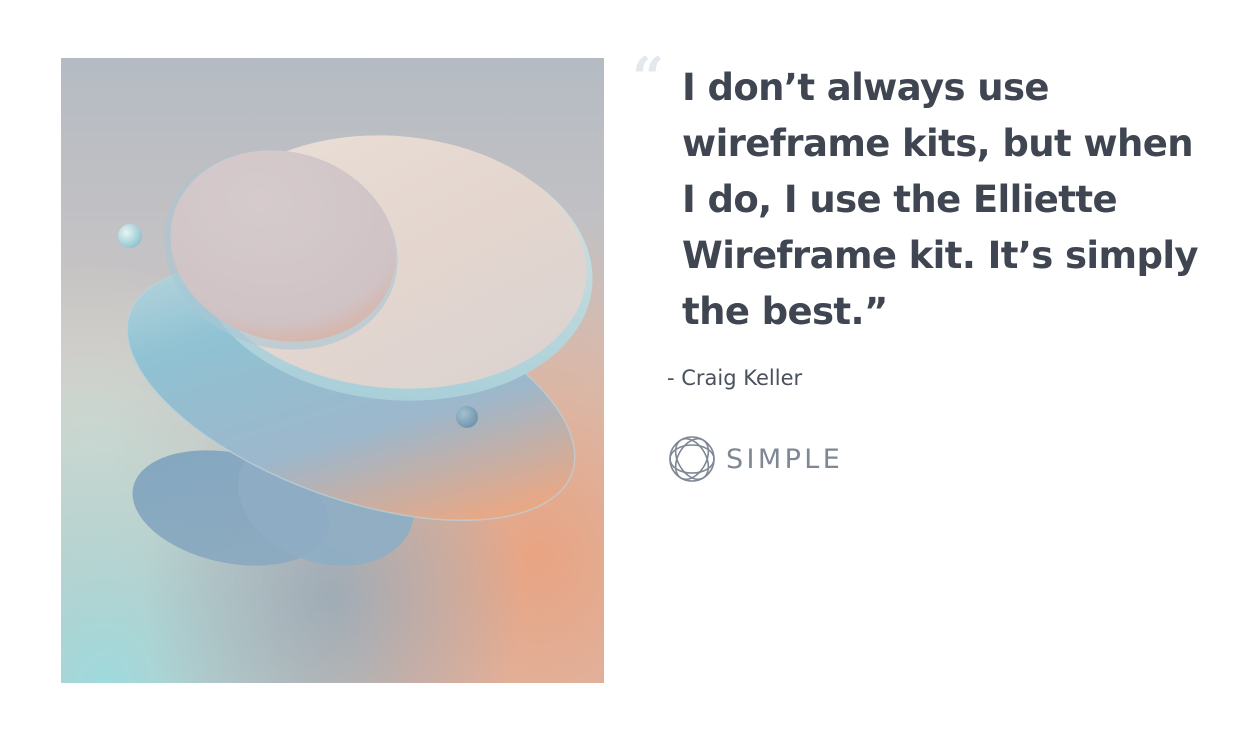  Describe the element at coordinates (735, 378) in the screenshot. I see `testimonial-author: - Craig Keller` at that location.